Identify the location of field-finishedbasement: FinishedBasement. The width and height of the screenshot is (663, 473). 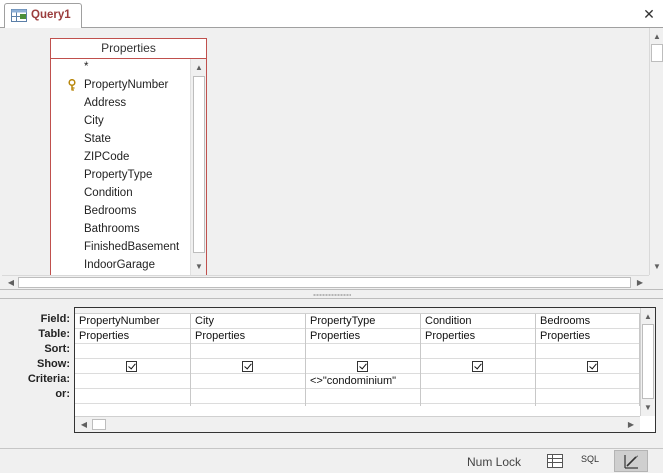
(131, 247).